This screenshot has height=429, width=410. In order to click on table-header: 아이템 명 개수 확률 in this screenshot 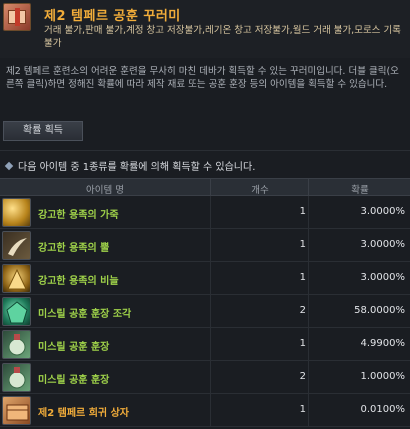, I will do `click(205, 187)`.